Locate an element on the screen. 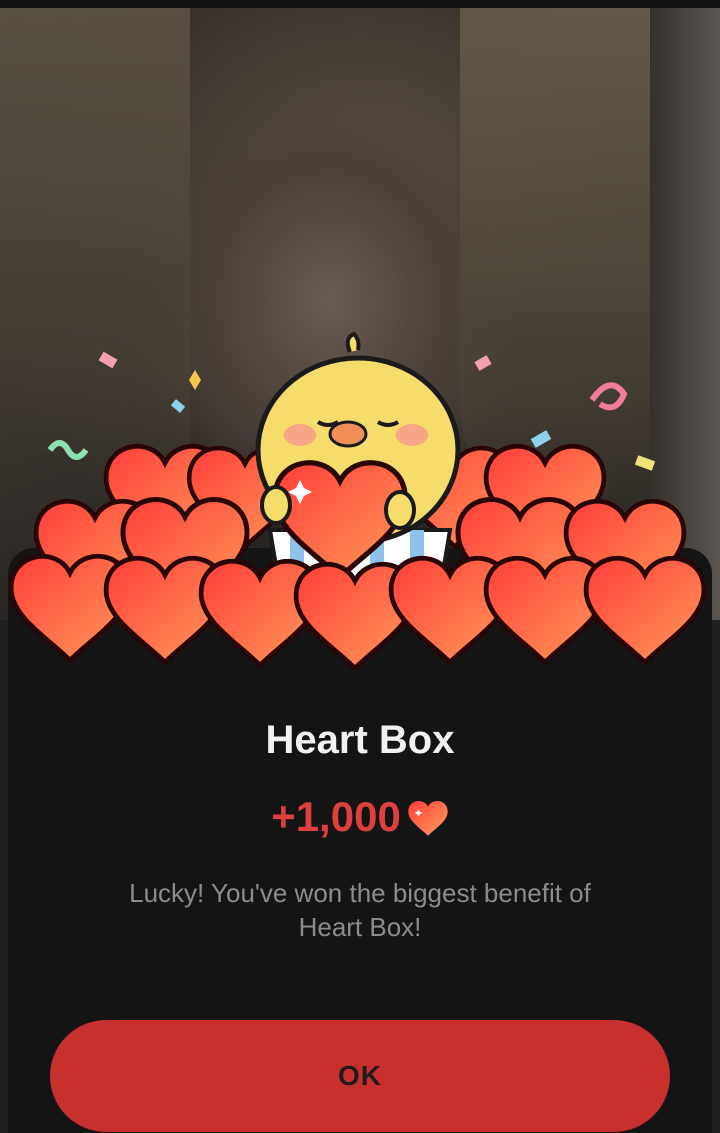 The image size is (720, 1133). dialog-title: Heart Box is located at coordinates (360, 740).